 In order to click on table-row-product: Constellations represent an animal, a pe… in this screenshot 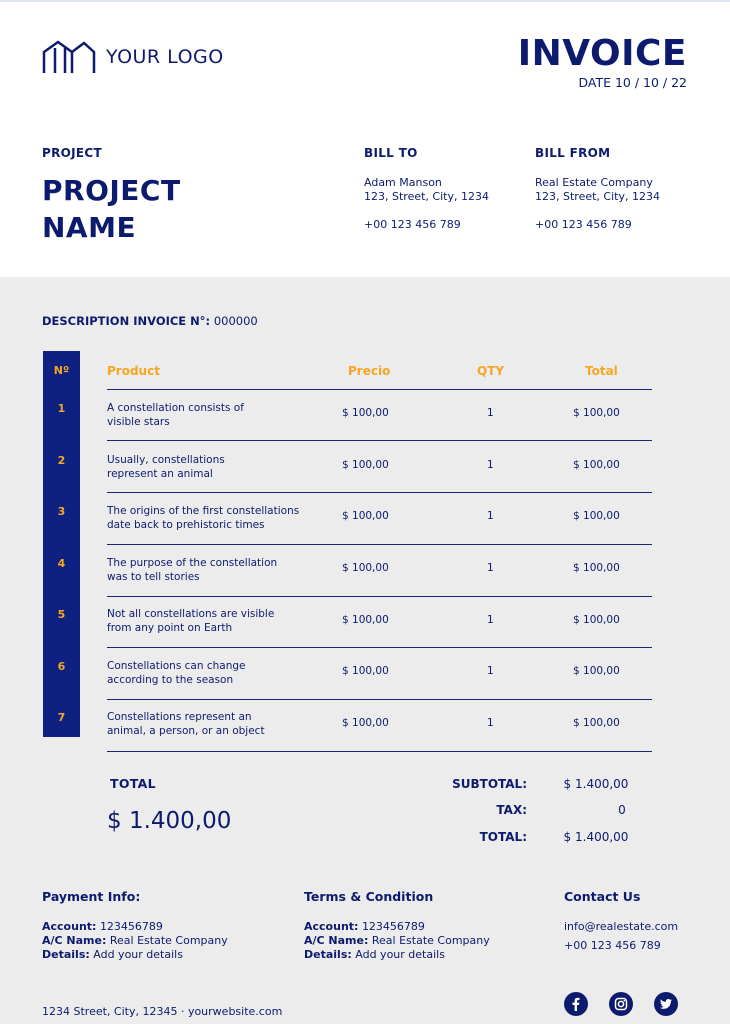, I will do `click(212, 724)`.